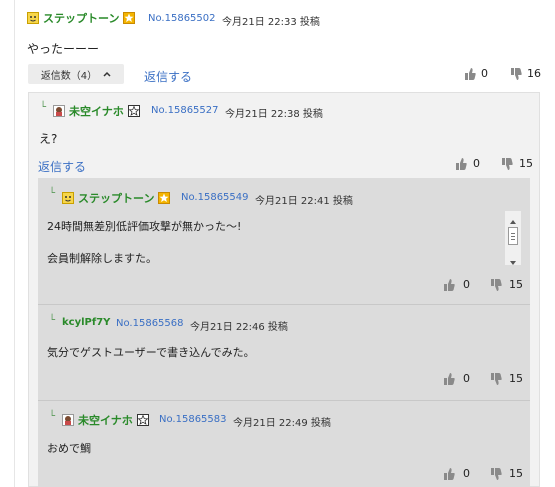 This screenshot has height=487, width=555. I want to click on body-scrollbar, so click(513, 238).